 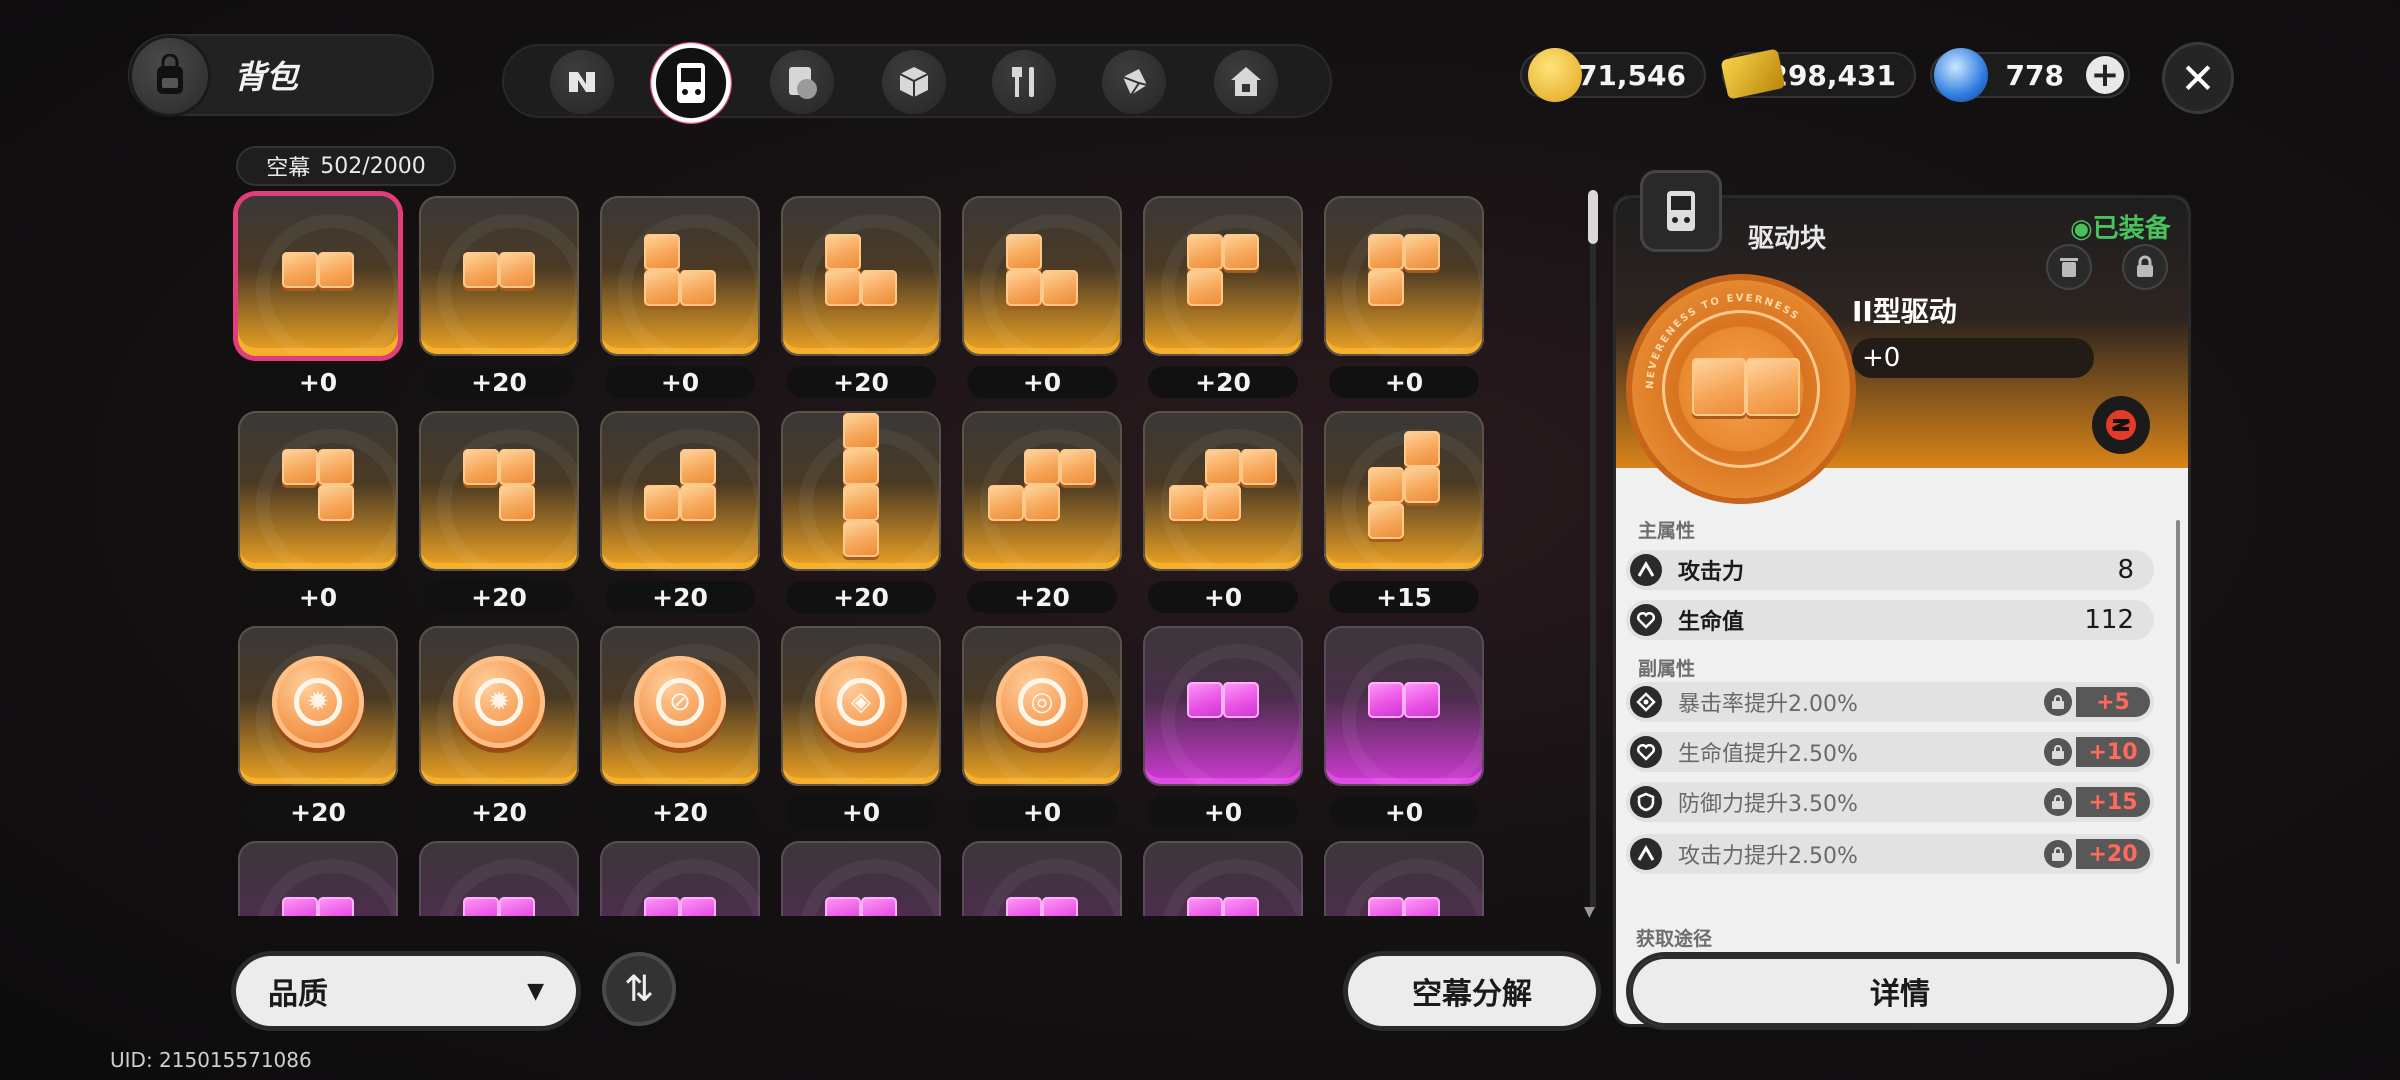 What do you see at coordinates (1961, 75) in the screenshot?
I see `gem-icon` at bounding box center [1961, 75].